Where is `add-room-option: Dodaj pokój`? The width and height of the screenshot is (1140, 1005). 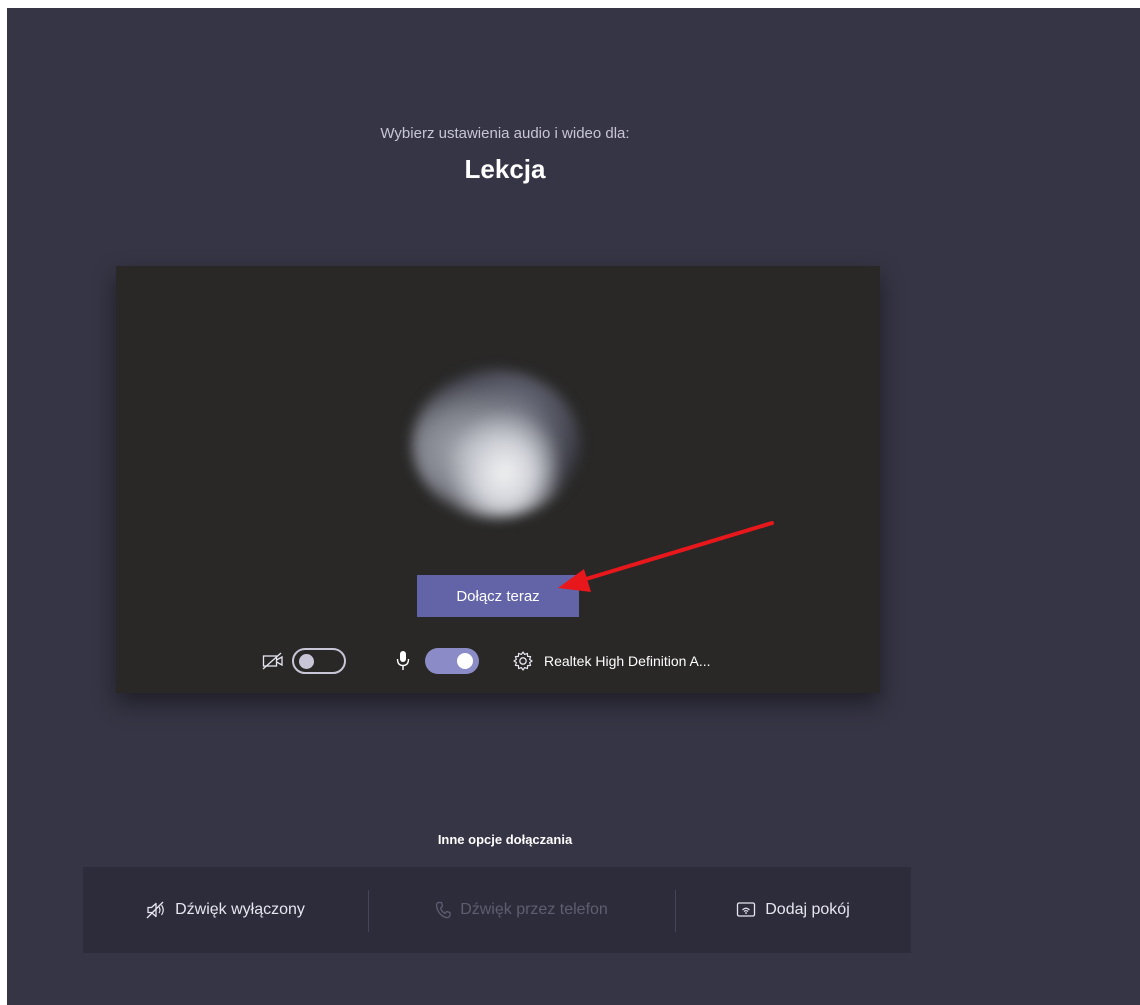
add-room-option: Dodaj pokój is located at coordinates (793, 910).